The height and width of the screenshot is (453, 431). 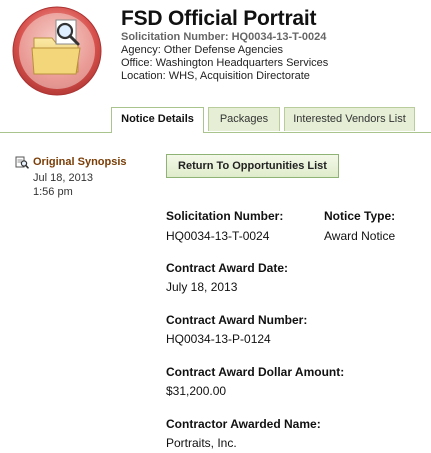 I want to click on solicitation-number-label: Solicitation Number:, so click(x=225, y=216).